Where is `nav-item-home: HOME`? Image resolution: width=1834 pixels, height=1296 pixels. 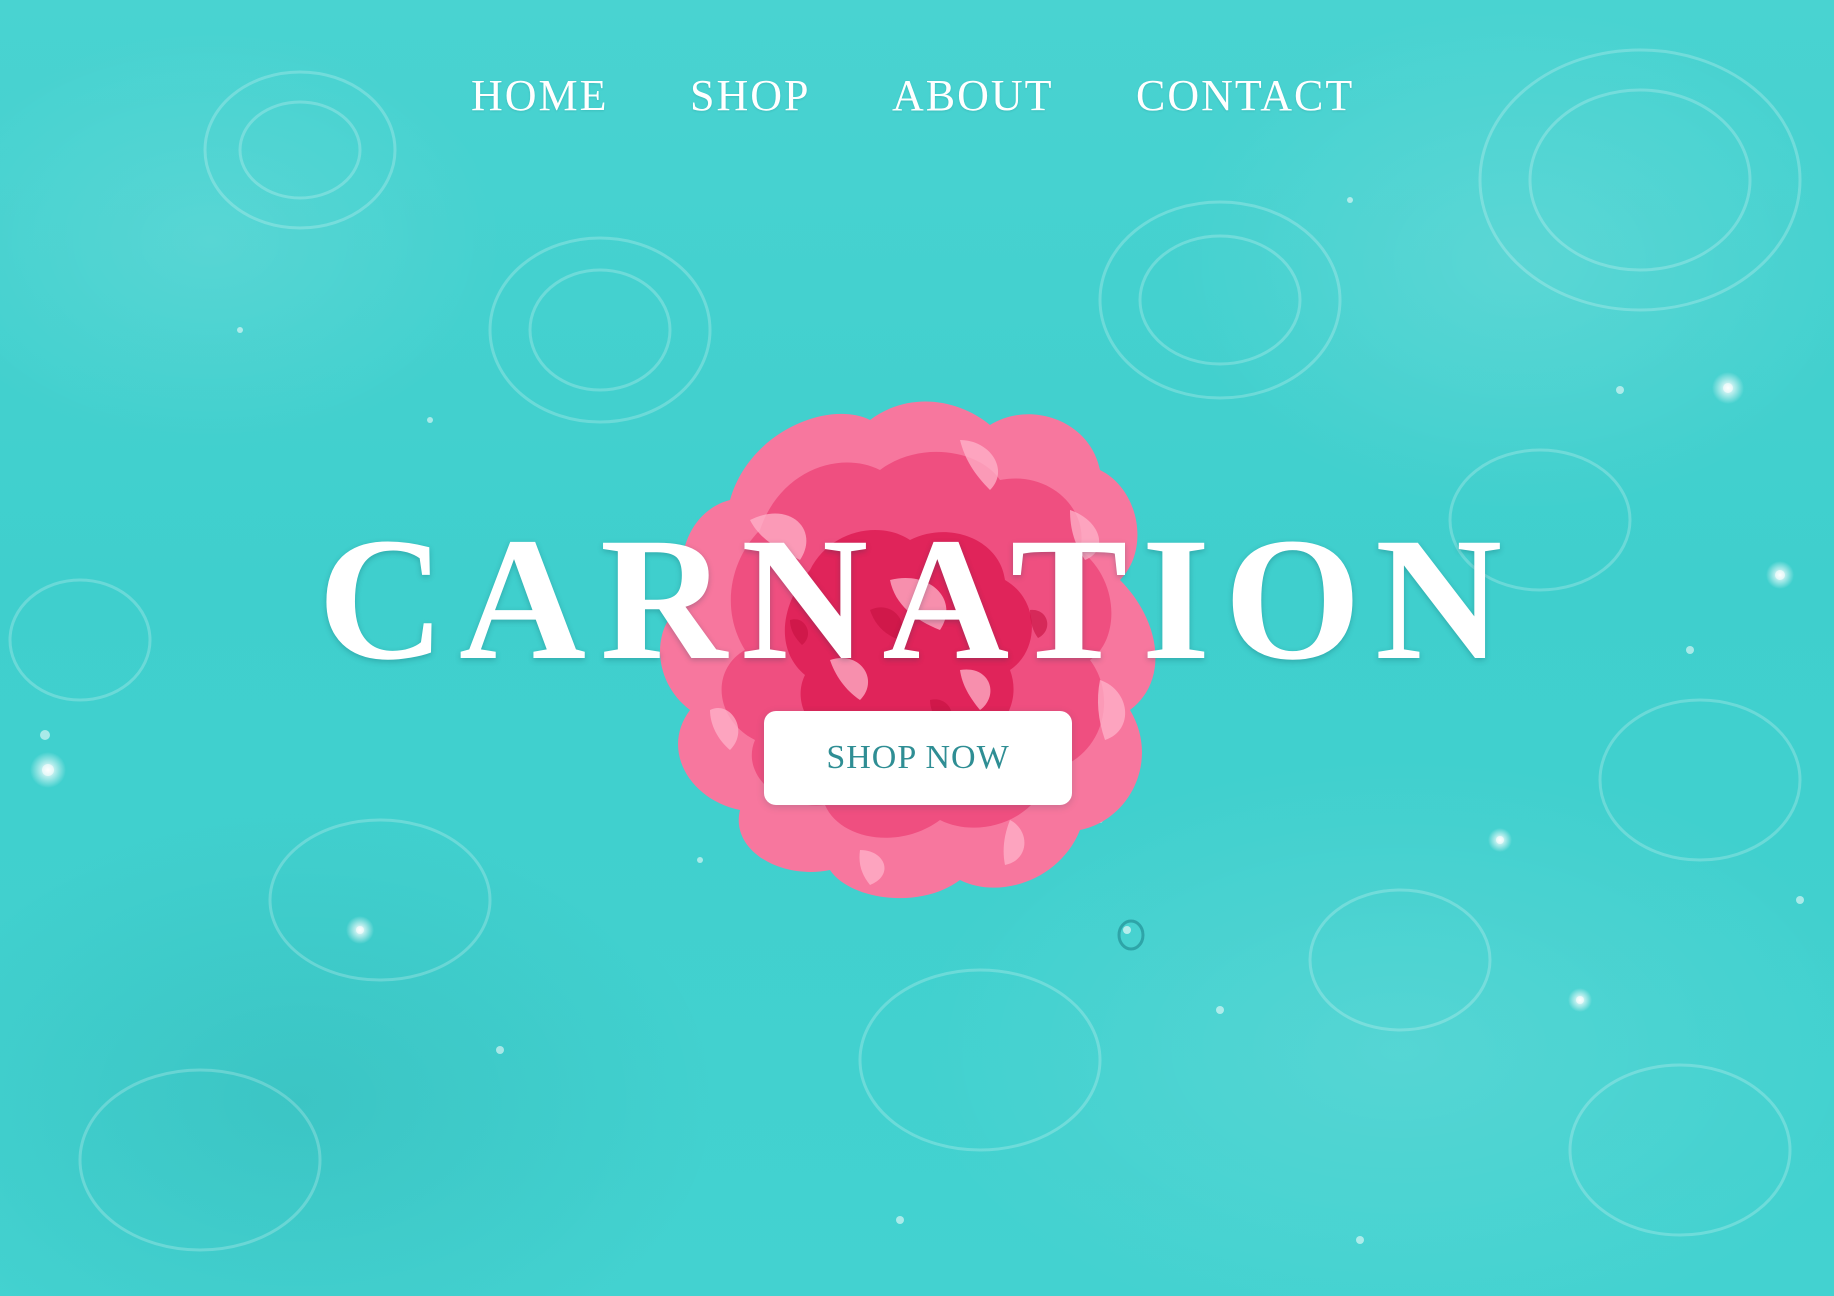
nav-item-home: HOME is located at coordinates (540, 96).